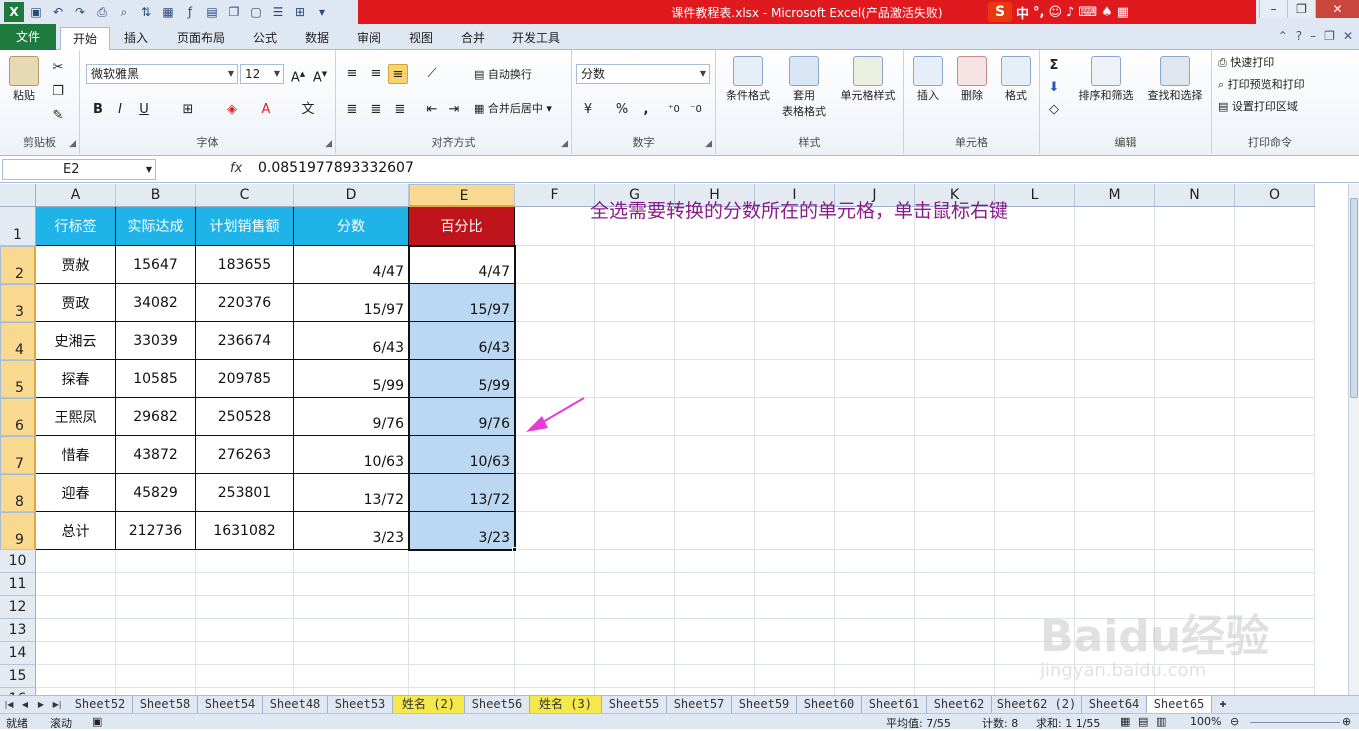 Image resolution: width=1359 pixels, height=731 pixels. I want to click on cell-k4, so click(955, 341).